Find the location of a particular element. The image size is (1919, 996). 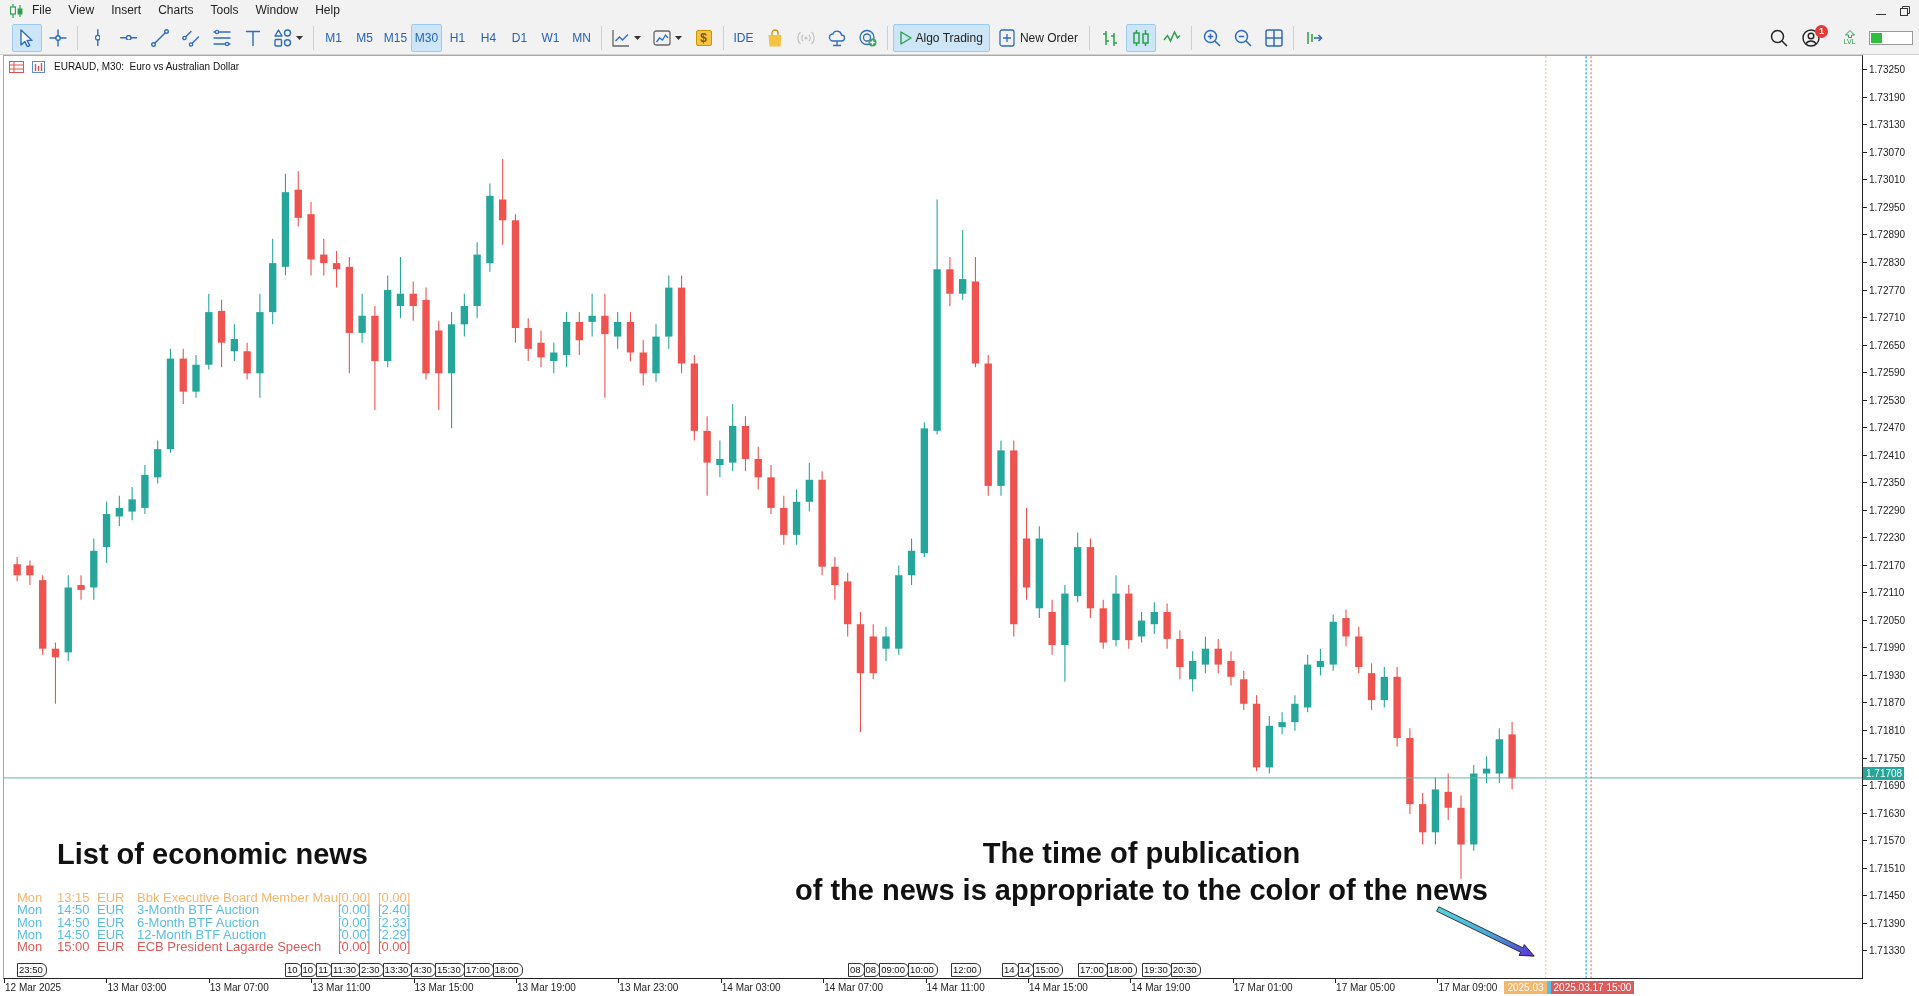

time-label: 14 Mar 19:00 is located at coordinates (1161, 987).